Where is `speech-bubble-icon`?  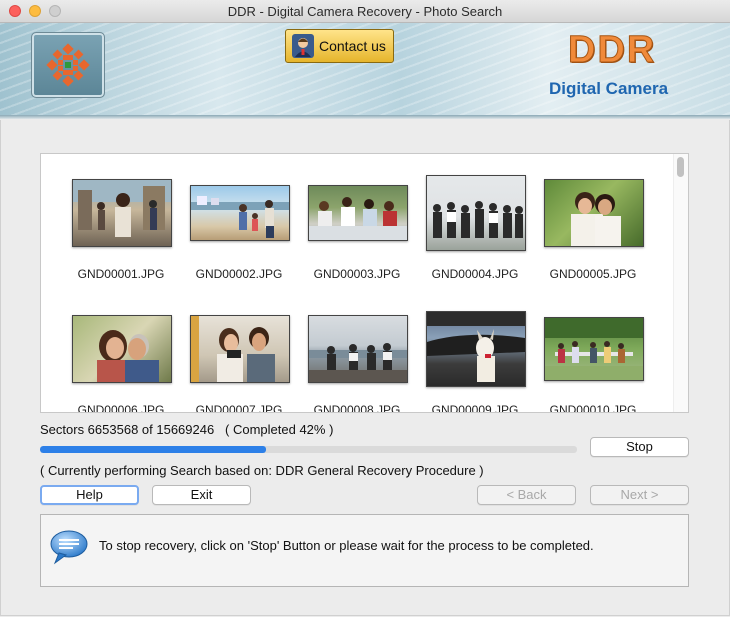 speech-bubble-icon is located at coordinates (69, 548).